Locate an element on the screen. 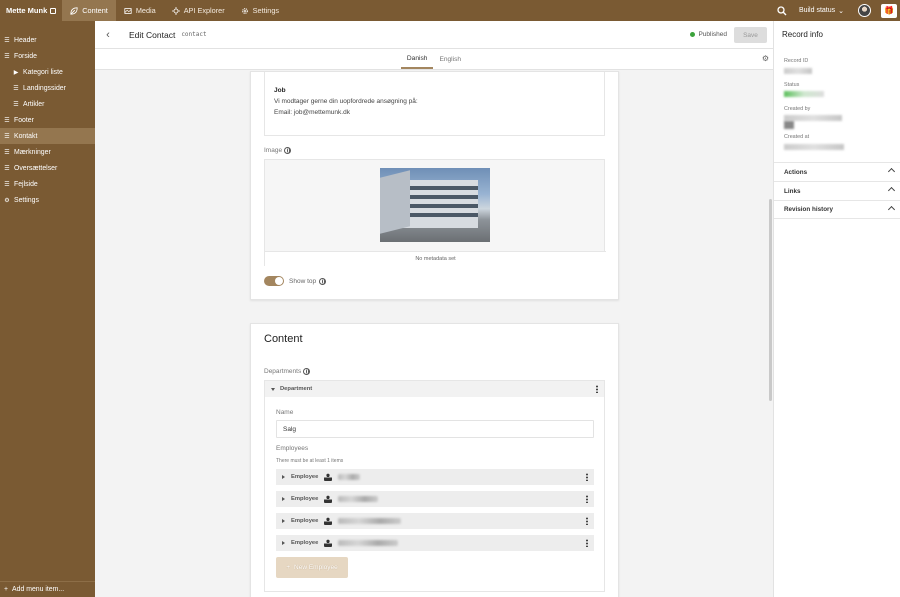 This screenshot has height=597, width=900. departments-label: Departments is located at coordinates (283, 371).